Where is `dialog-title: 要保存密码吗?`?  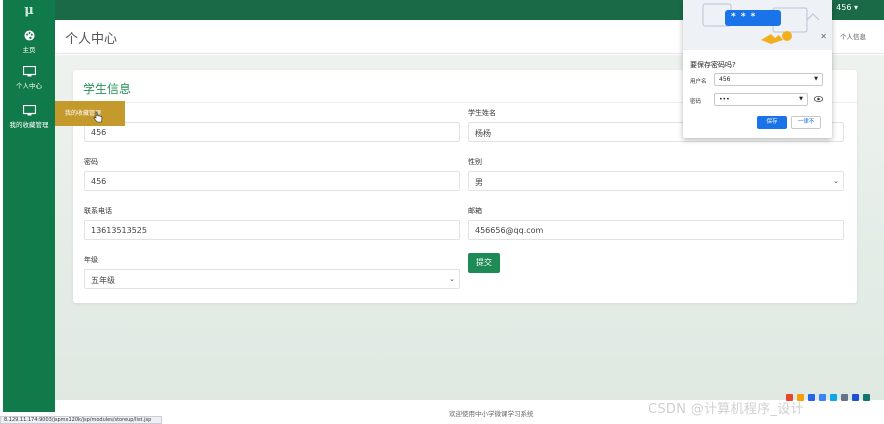 dialog-title: 要保存密码吗? is located at coordinates (713, 65).